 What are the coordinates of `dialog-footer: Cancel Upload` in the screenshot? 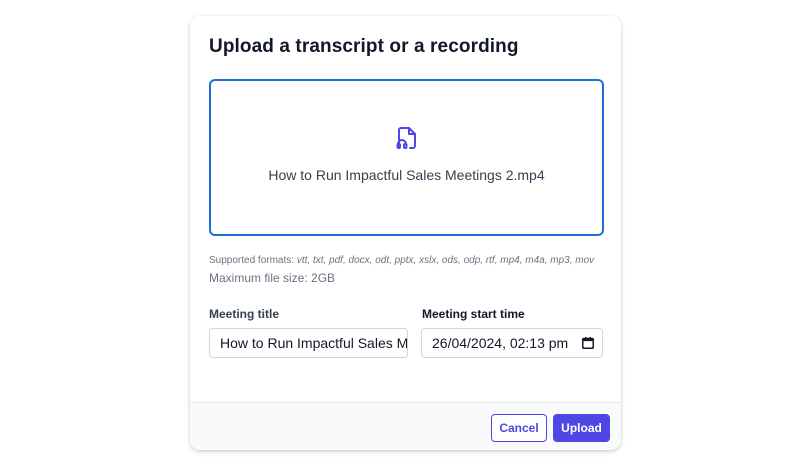 It's located at (405, 426).